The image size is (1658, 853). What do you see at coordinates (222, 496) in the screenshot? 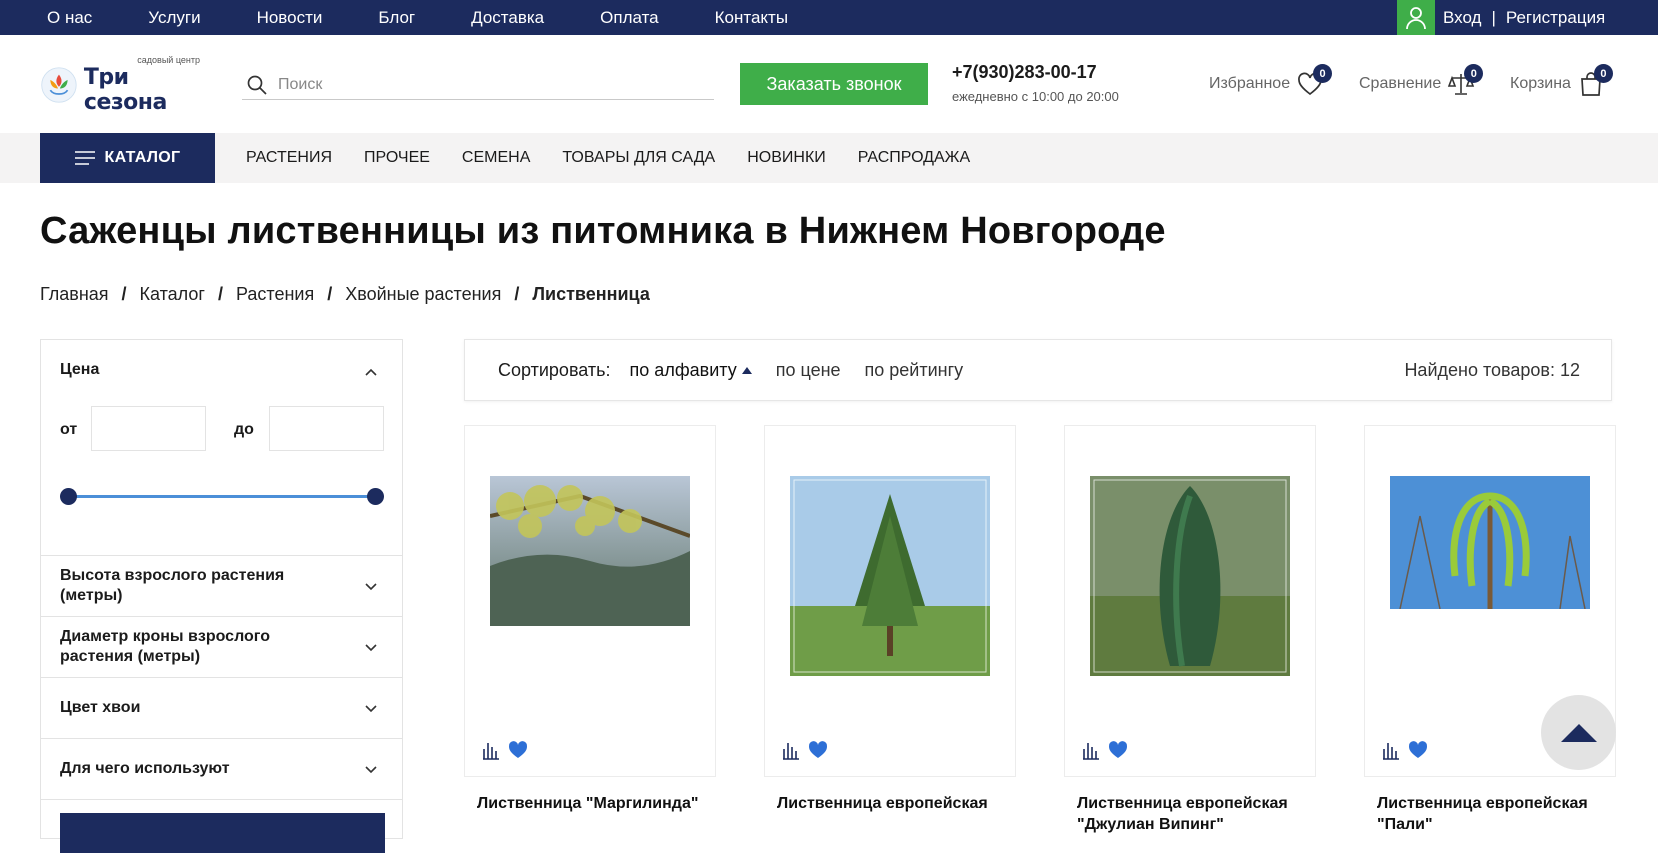
I see `price-range-track` at bounding box center [222, 496].